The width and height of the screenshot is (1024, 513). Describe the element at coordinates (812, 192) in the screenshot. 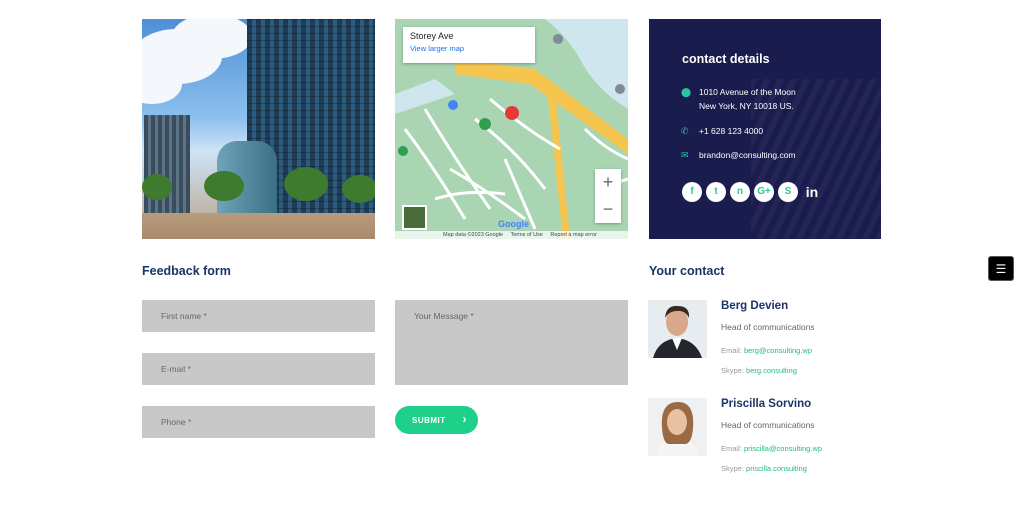

I see `linkedin-icon: in` at that location.